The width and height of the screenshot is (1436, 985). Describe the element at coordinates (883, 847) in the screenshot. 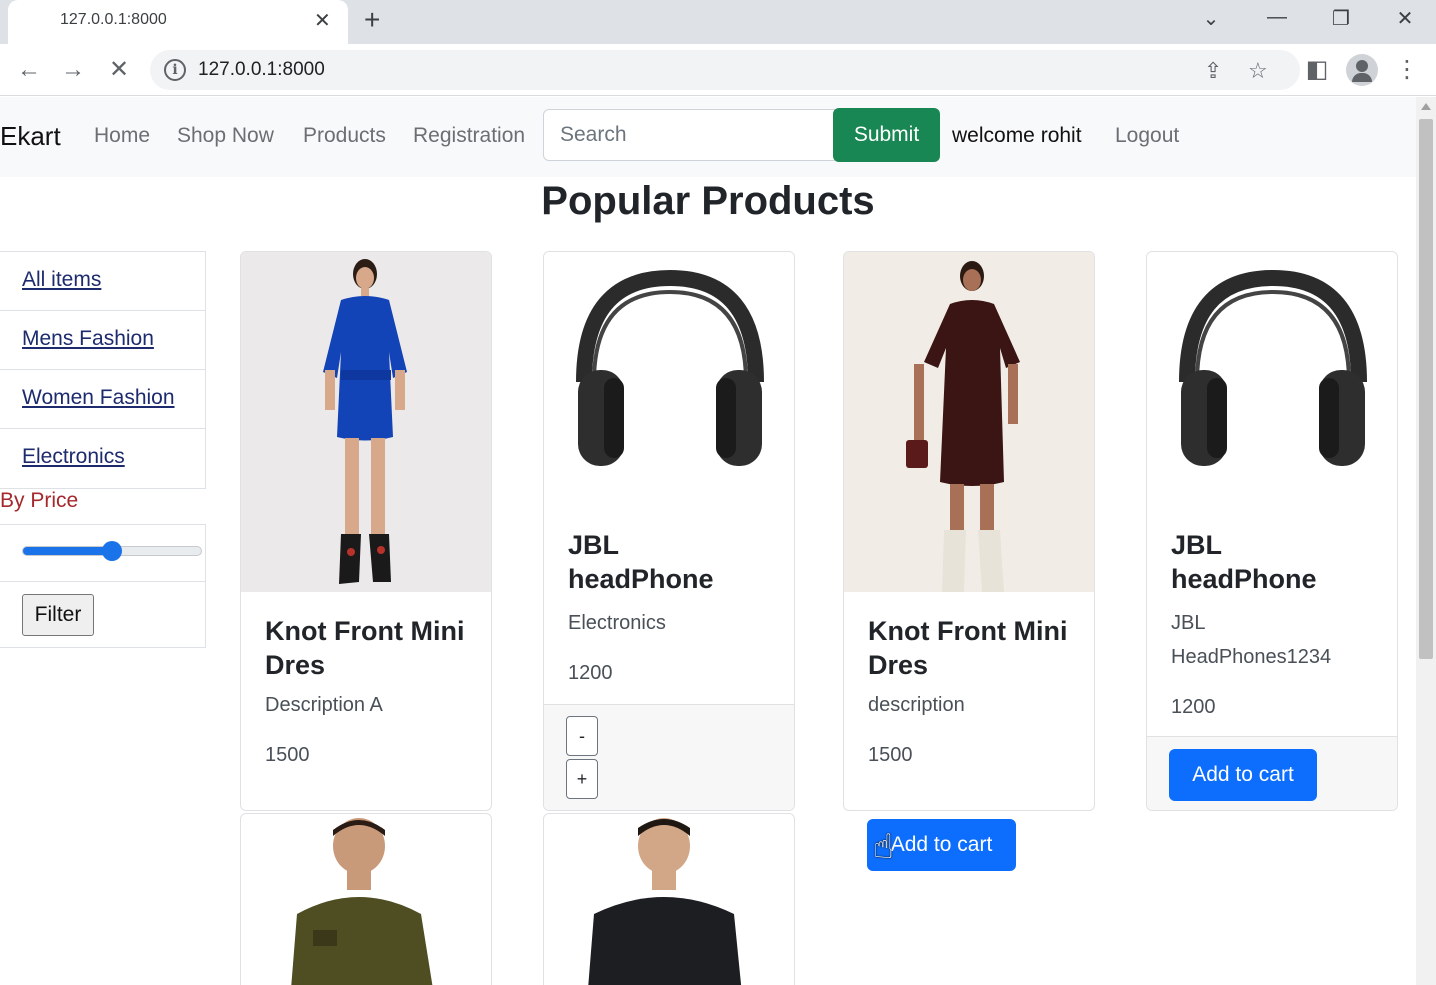

I see `hand-cursor-icon: ☝` at that location.